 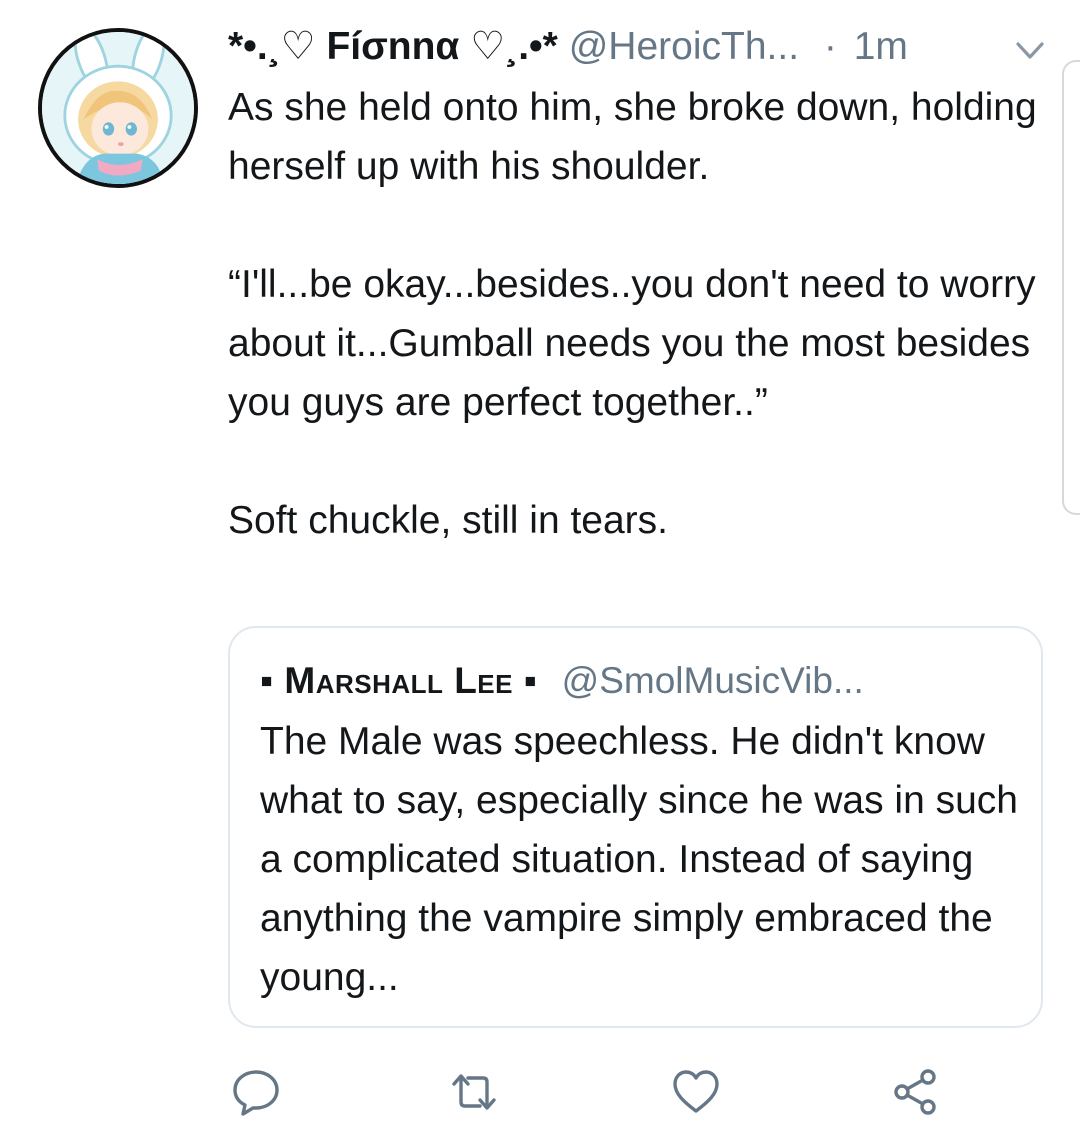 I want to click on retweet-icon, so click(x=474, y=1092).